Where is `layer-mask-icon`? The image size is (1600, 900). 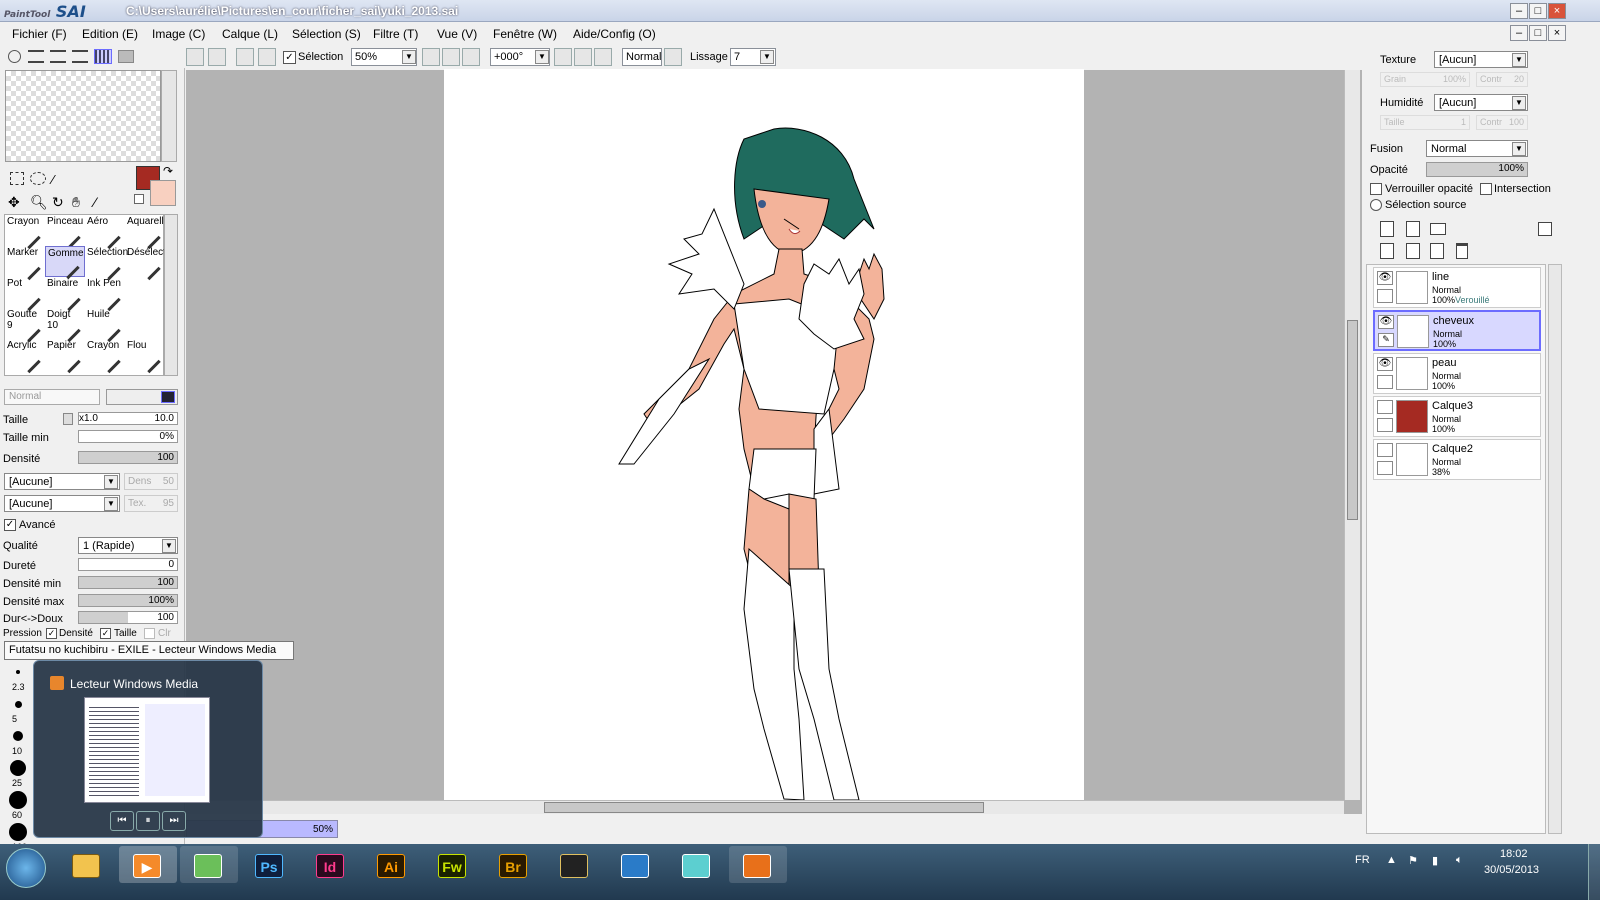
layer-mask-icon is located at coordinates (1545, 229).